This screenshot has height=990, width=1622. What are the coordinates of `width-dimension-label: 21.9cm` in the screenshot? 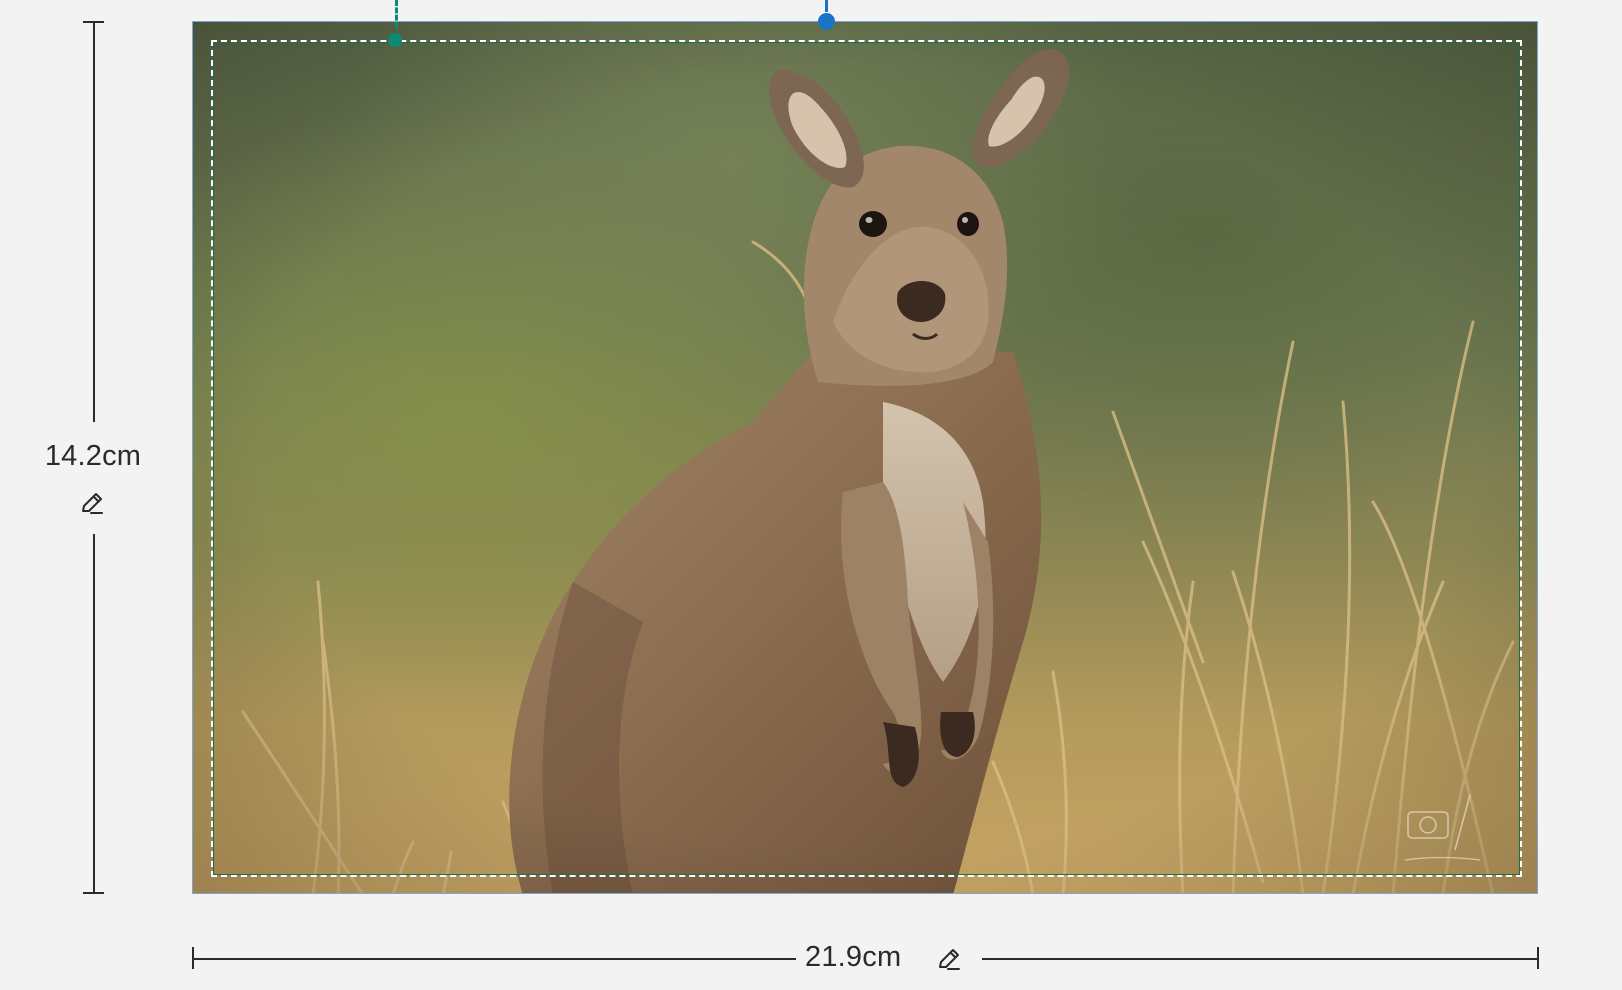 It's located at (853, 957).